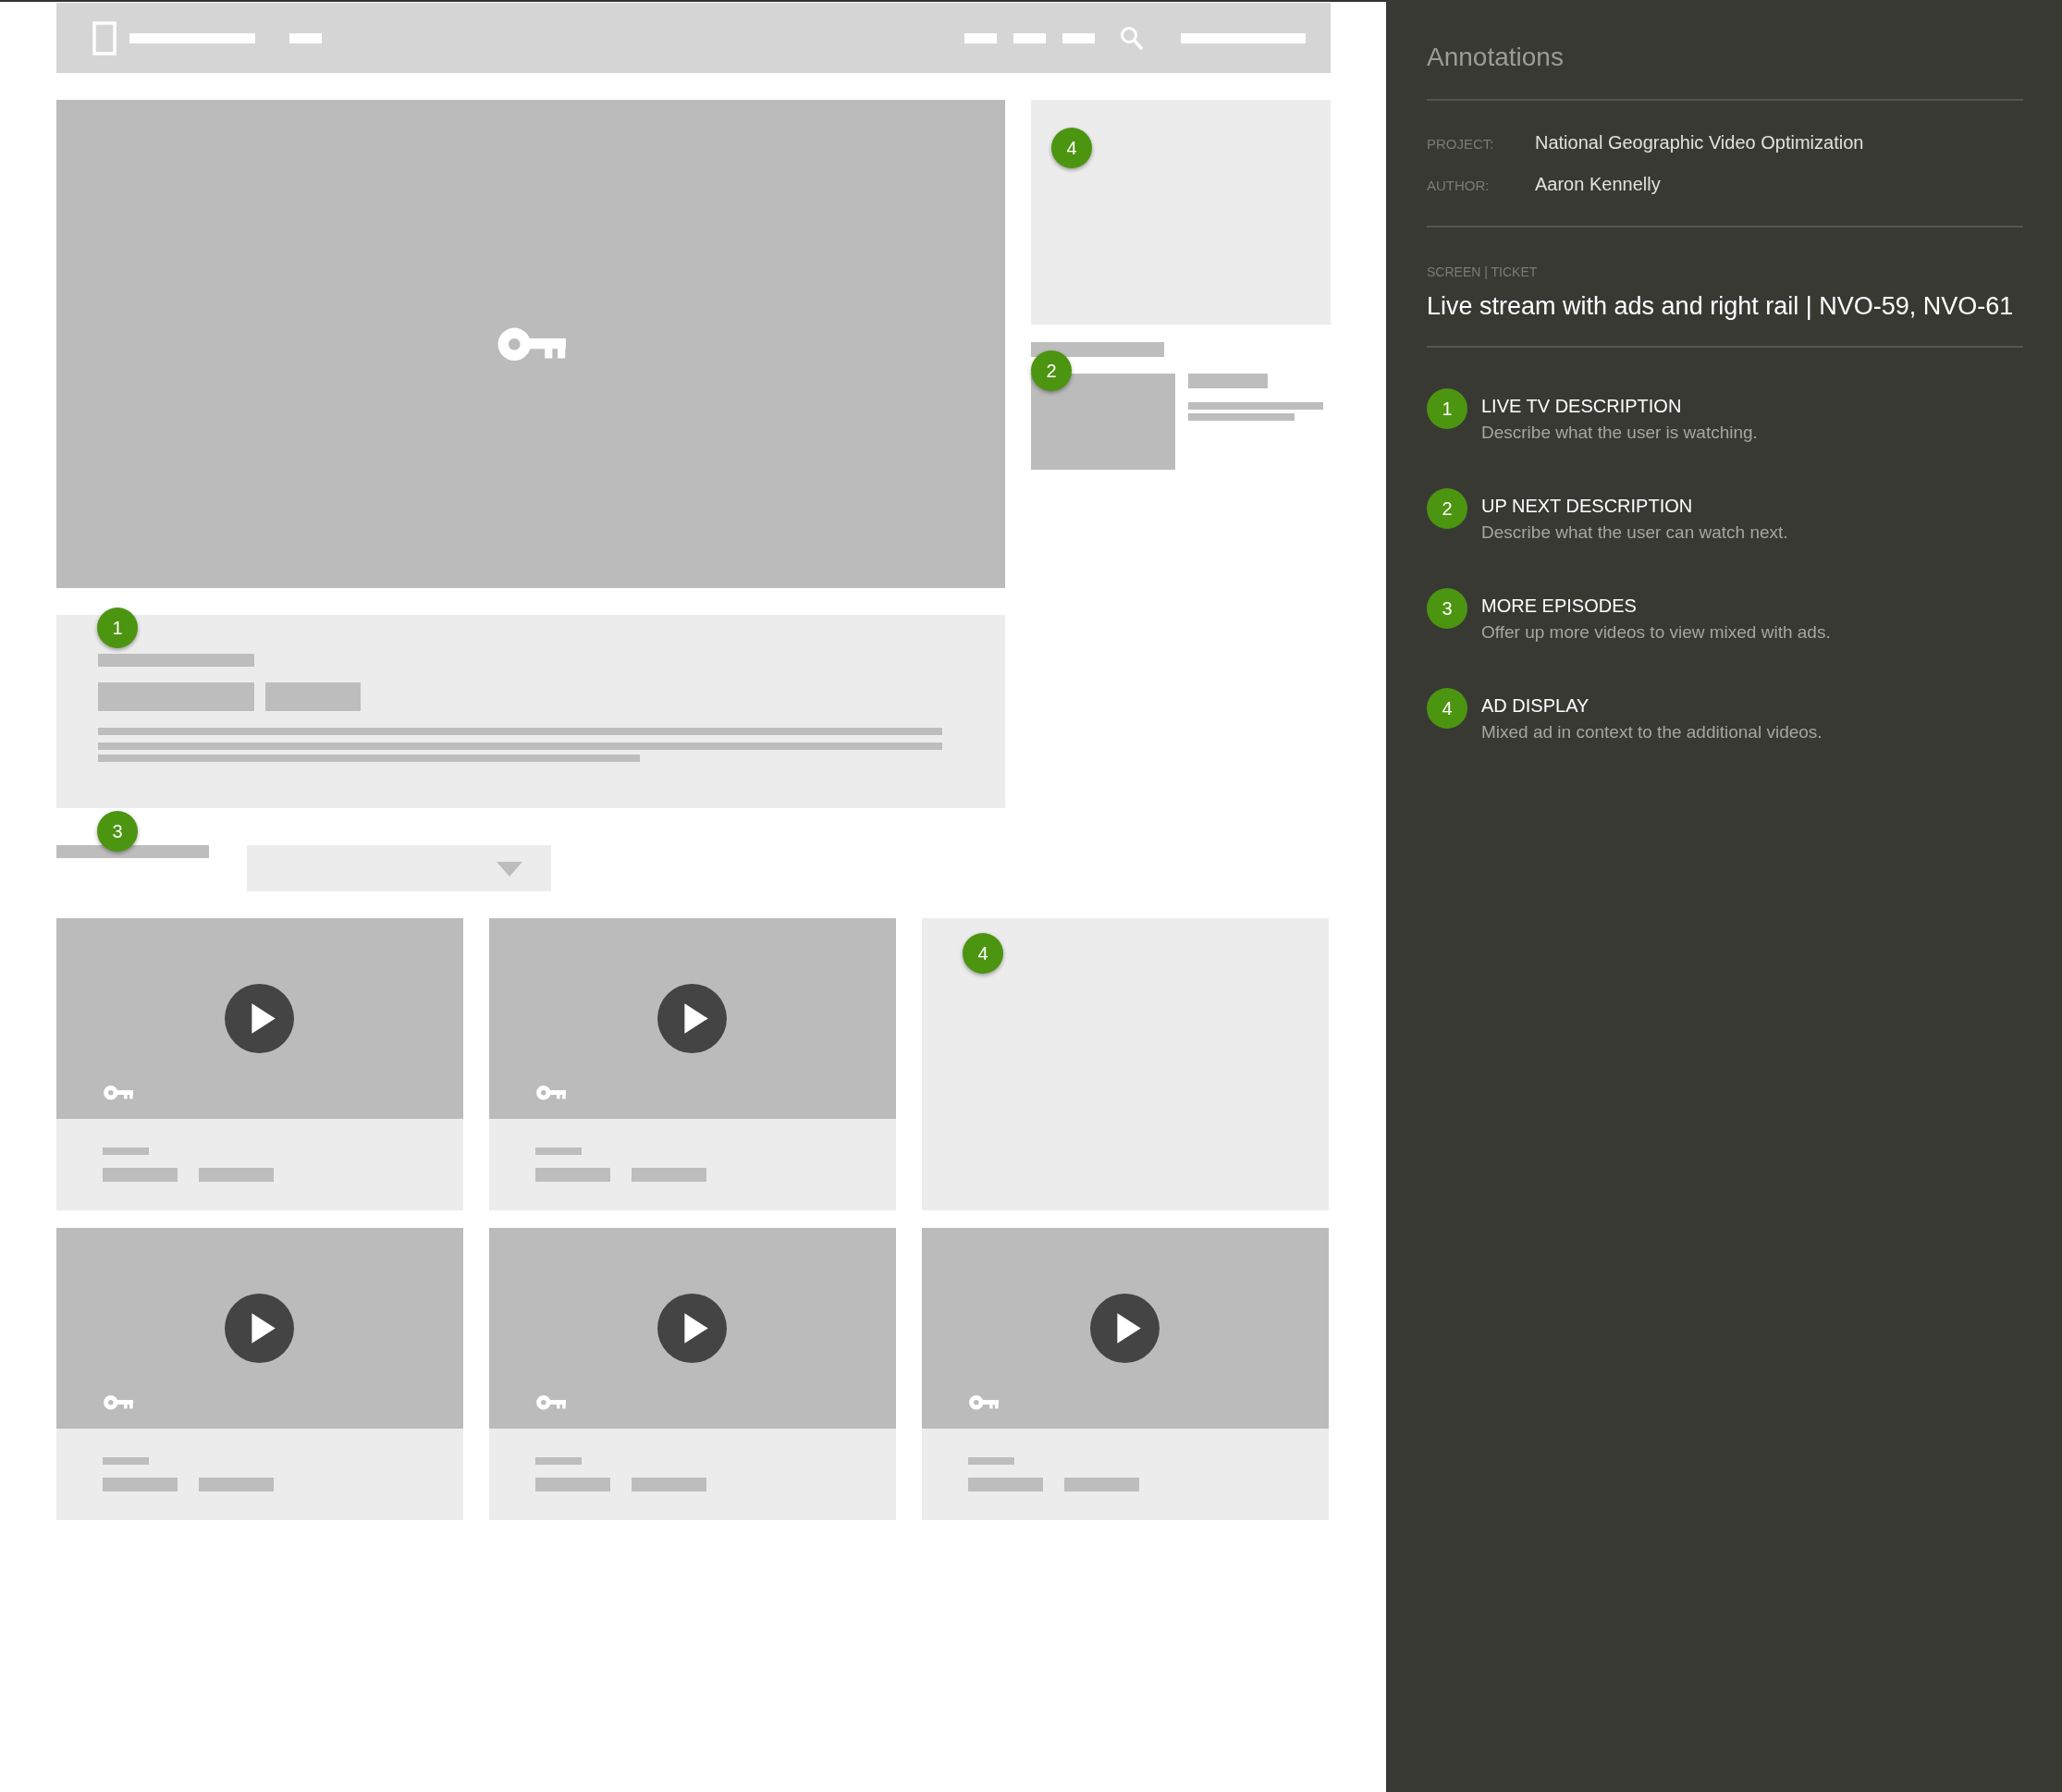  What do you see at coordinates (1483, 271) in the screenshot?
I see `screen-label: SCREEN | TICKET` at bounding box center [1483, 271].